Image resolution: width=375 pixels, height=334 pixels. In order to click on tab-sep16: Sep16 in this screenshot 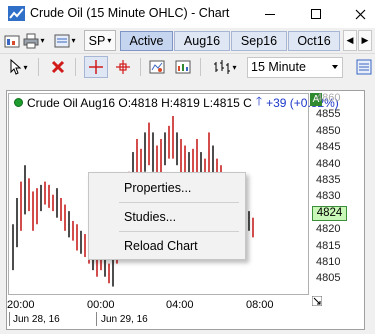, I will do `click(259, 41)`.